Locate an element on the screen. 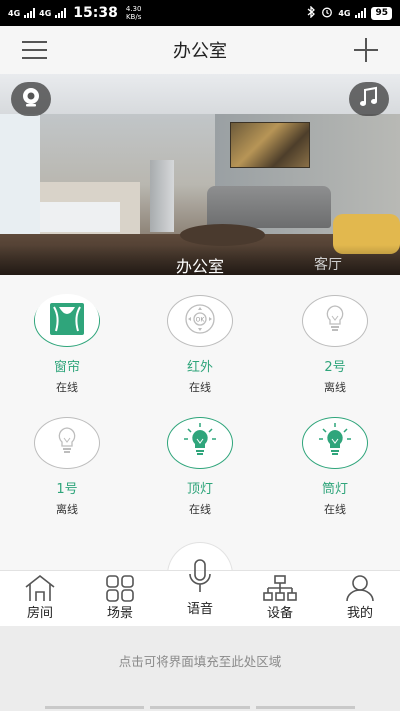 This screenshot has height=711, width=400. nav-label: 场景 is located at coordinates (119, 613).